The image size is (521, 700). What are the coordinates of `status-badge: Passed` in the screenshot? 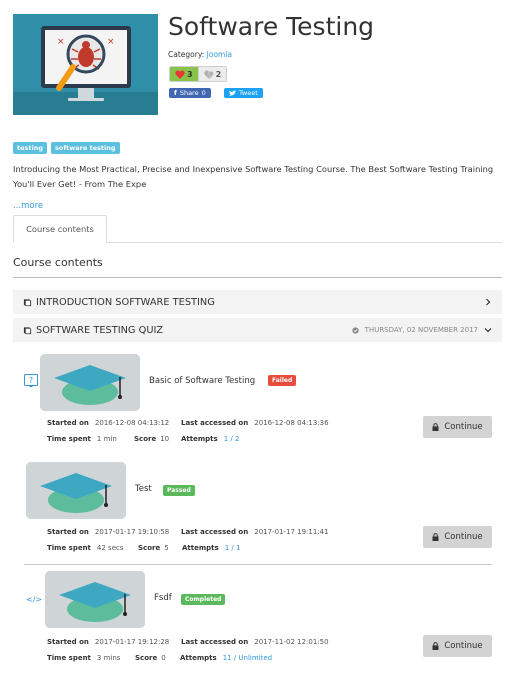 It's located at (179, 490).